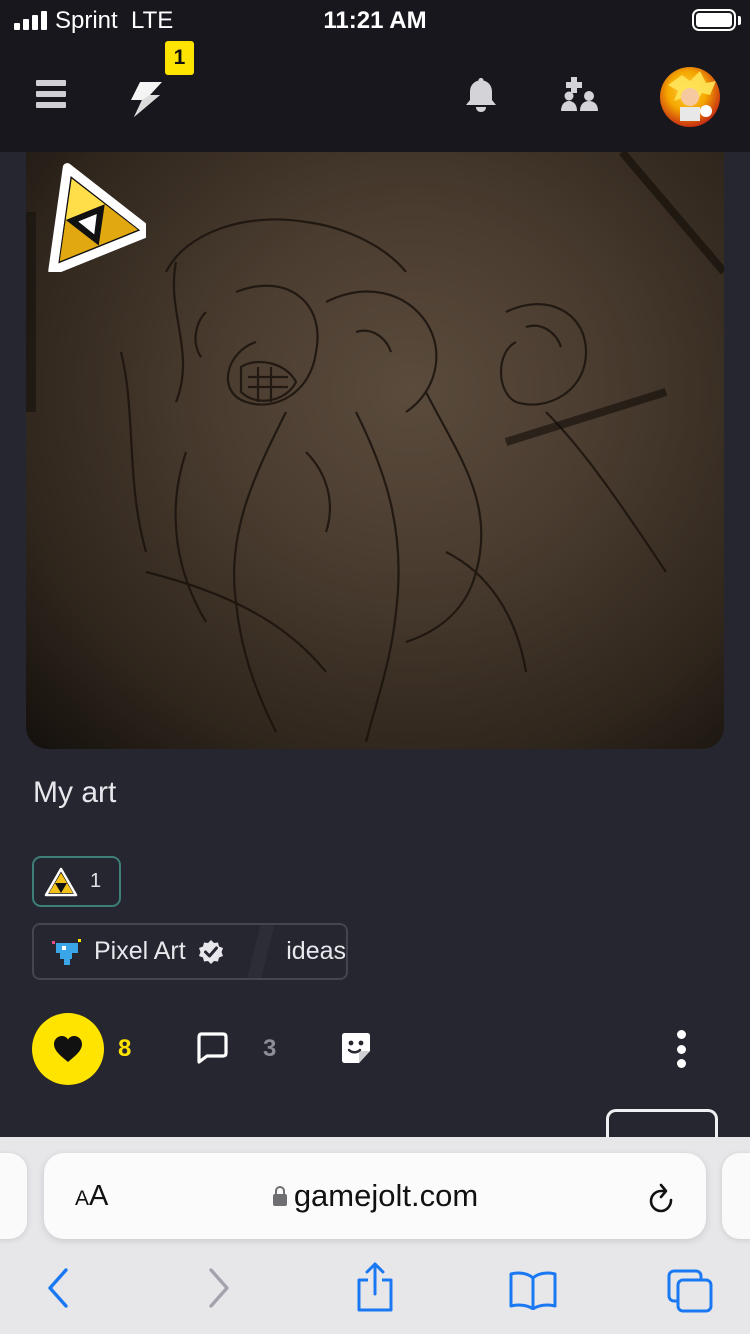 This screenshot has width=750, height=1334. I want to click on comment-icon, so click(212, 1048).